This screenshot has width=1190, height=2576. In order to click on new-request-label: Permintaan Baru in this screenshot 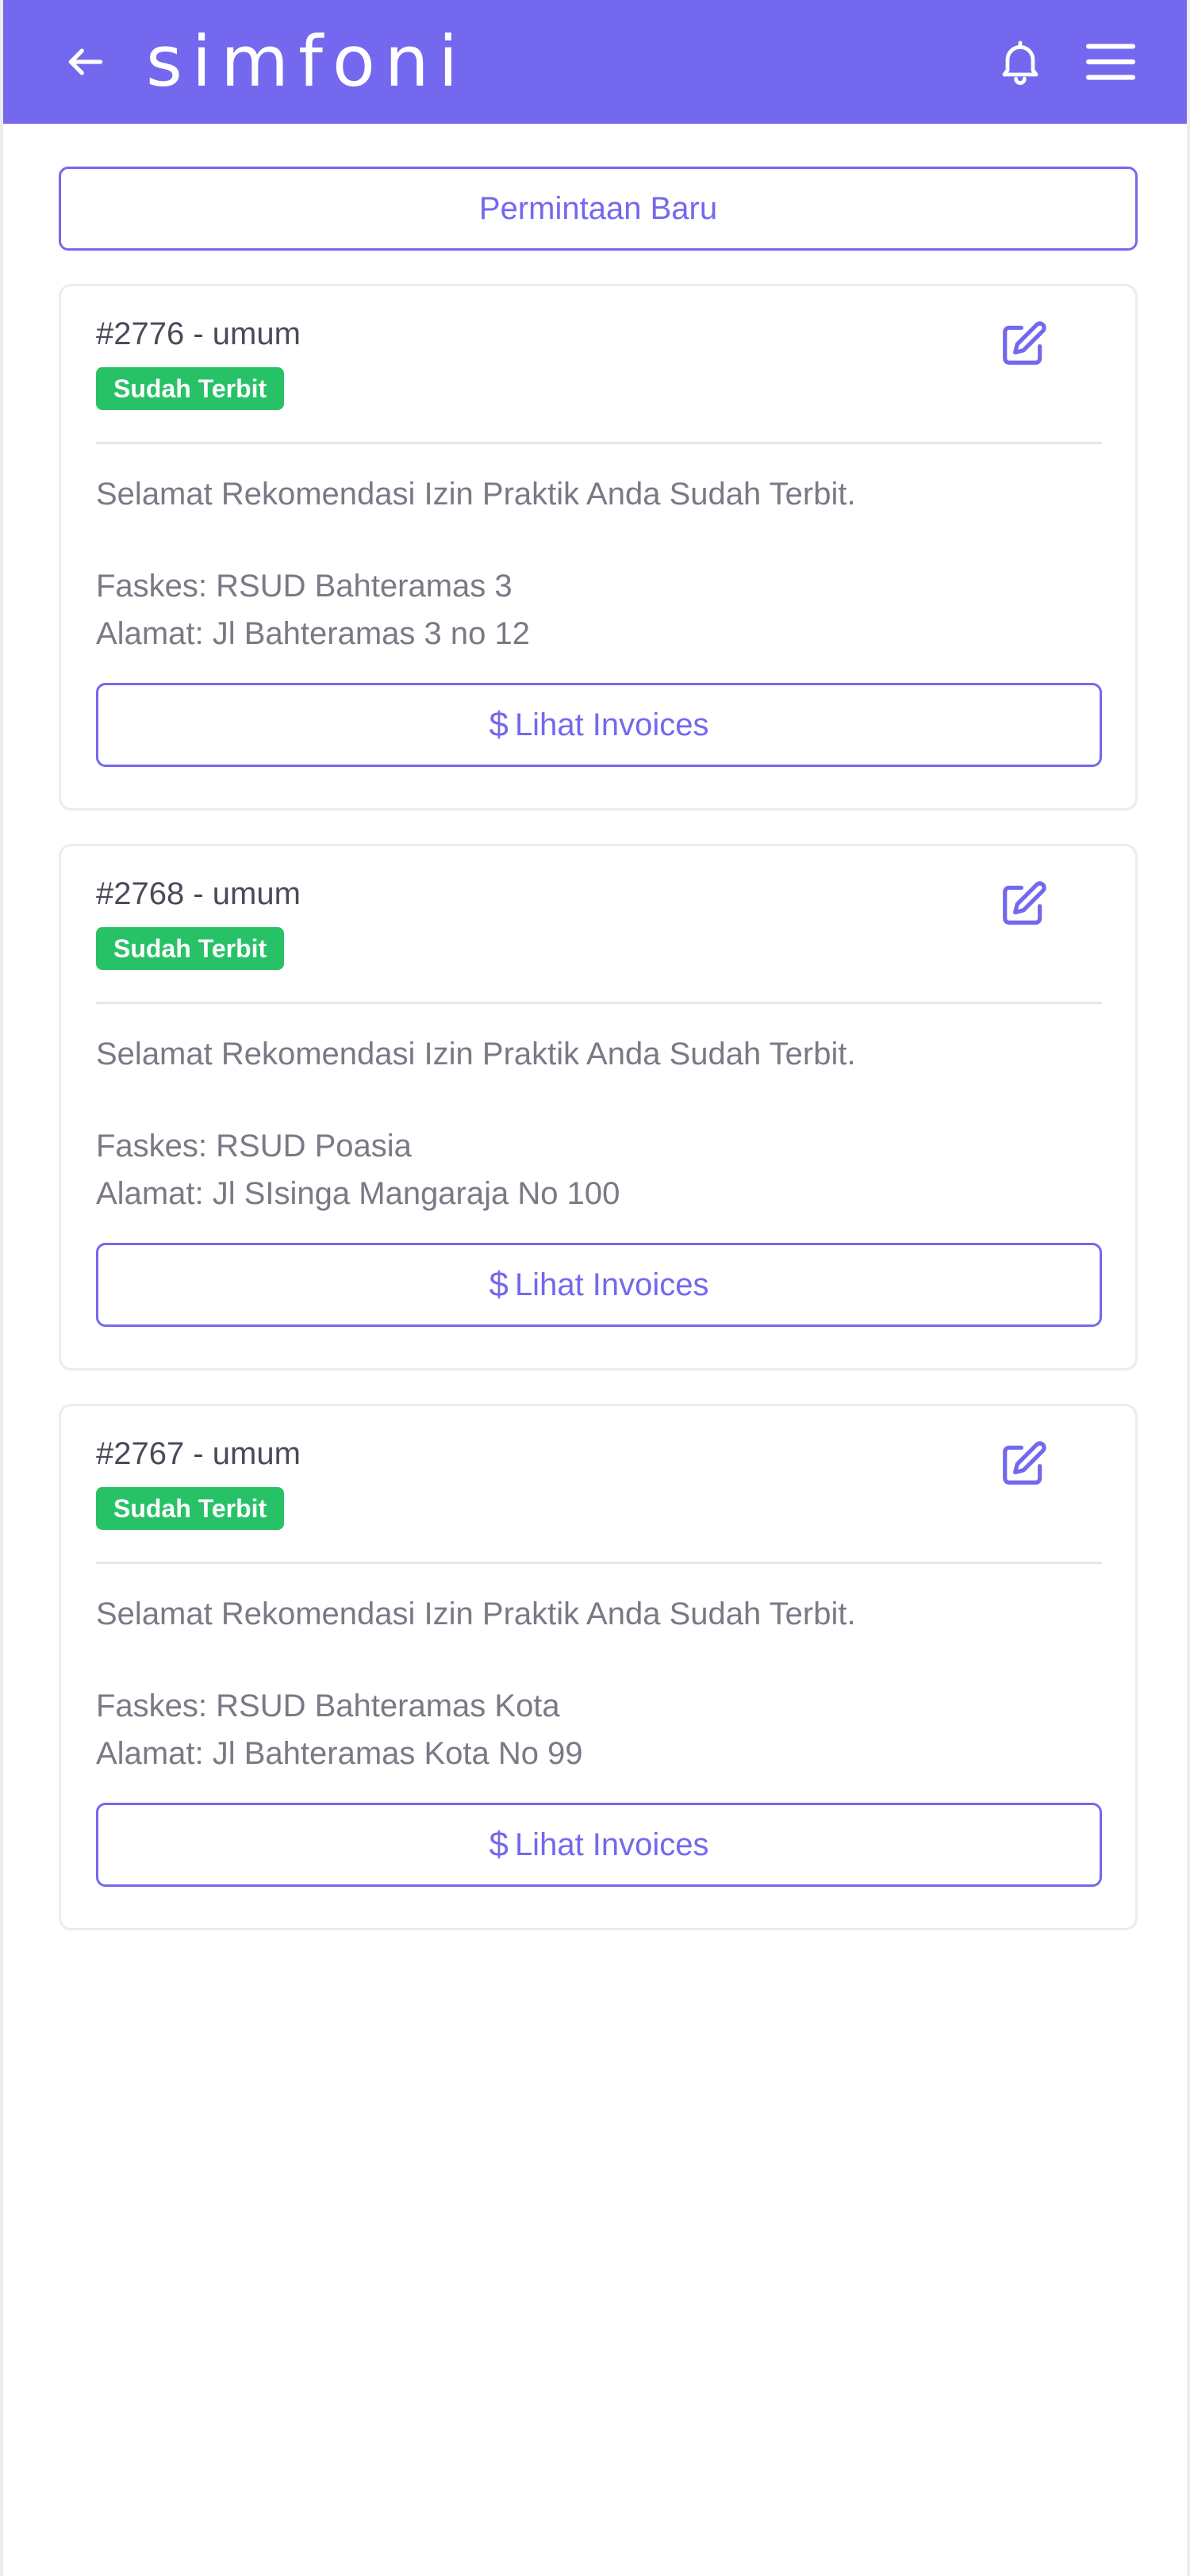, I will do `click(598, 208)`.